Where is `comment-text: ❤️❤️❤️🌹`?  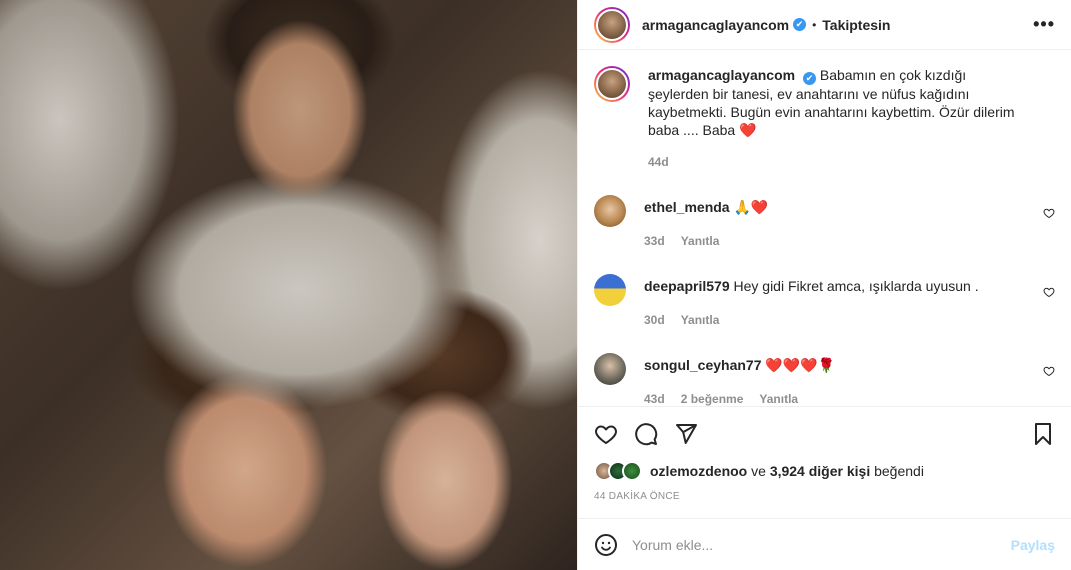
comment-text: ❤️❤️❤️🌹 is located at coordinates (800, 365).